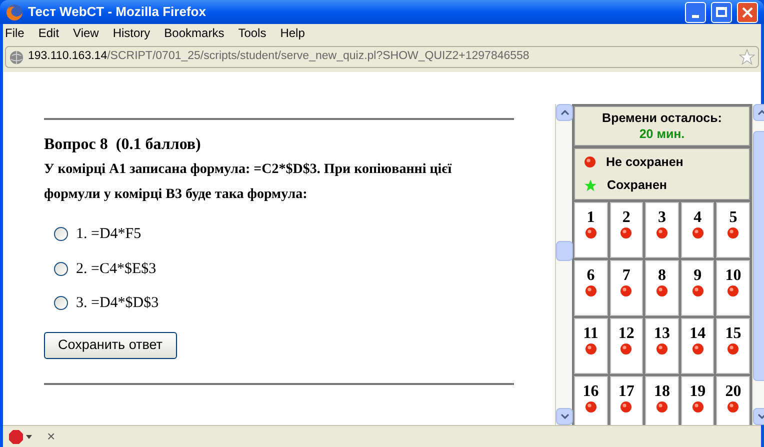 The width and height of the screenshot is (764, 447). What do you see at coordinates (662, 333) in the screenshot?
I see `question-number: 13` at bounding box center [662, 333].